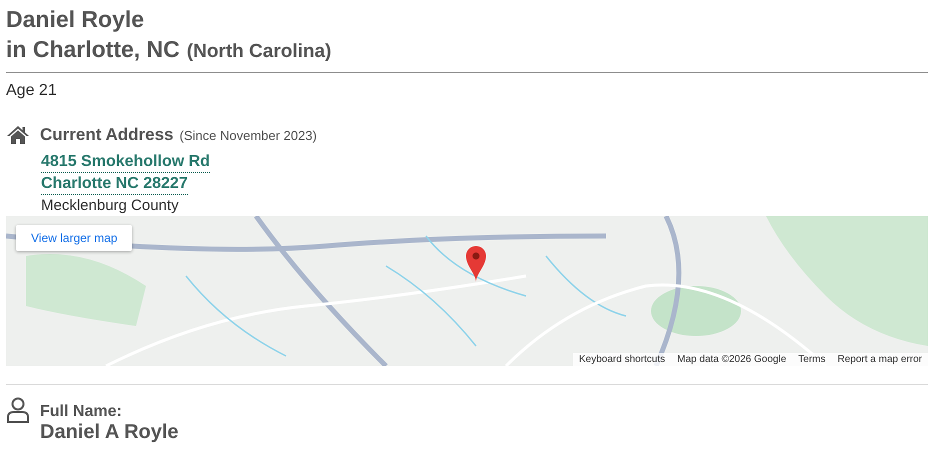  I want to click on since-text: (Since November 2023), so click(248, 135).